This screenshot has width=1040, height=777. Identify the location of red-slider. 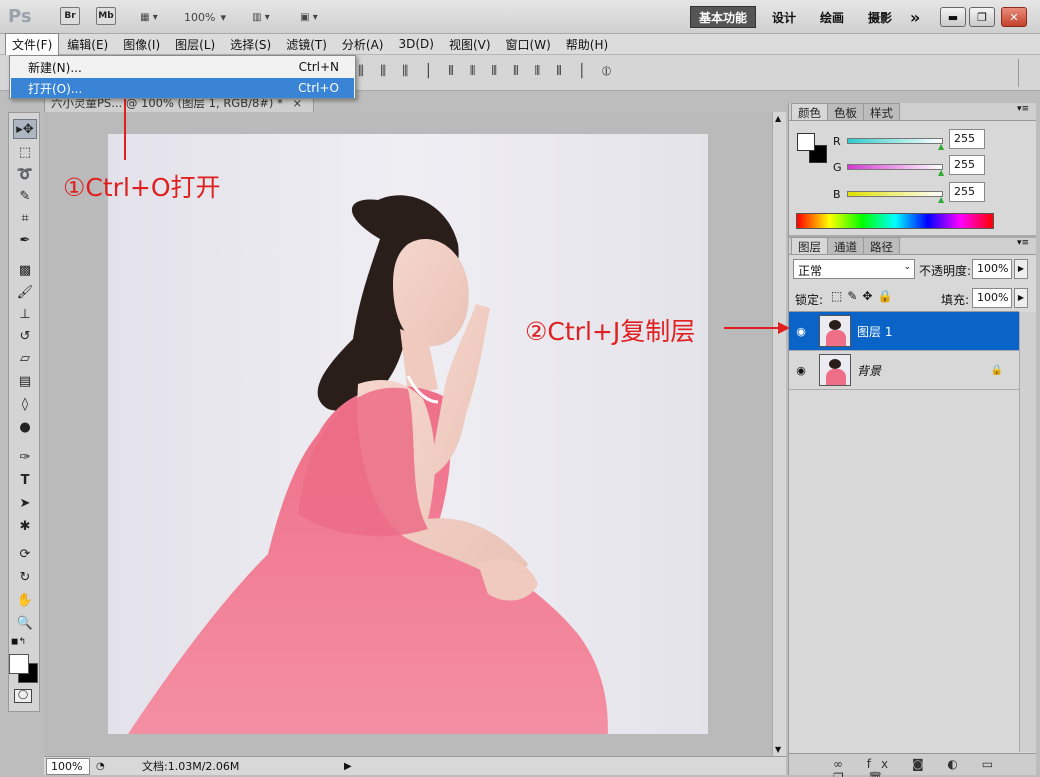
(895, 141).